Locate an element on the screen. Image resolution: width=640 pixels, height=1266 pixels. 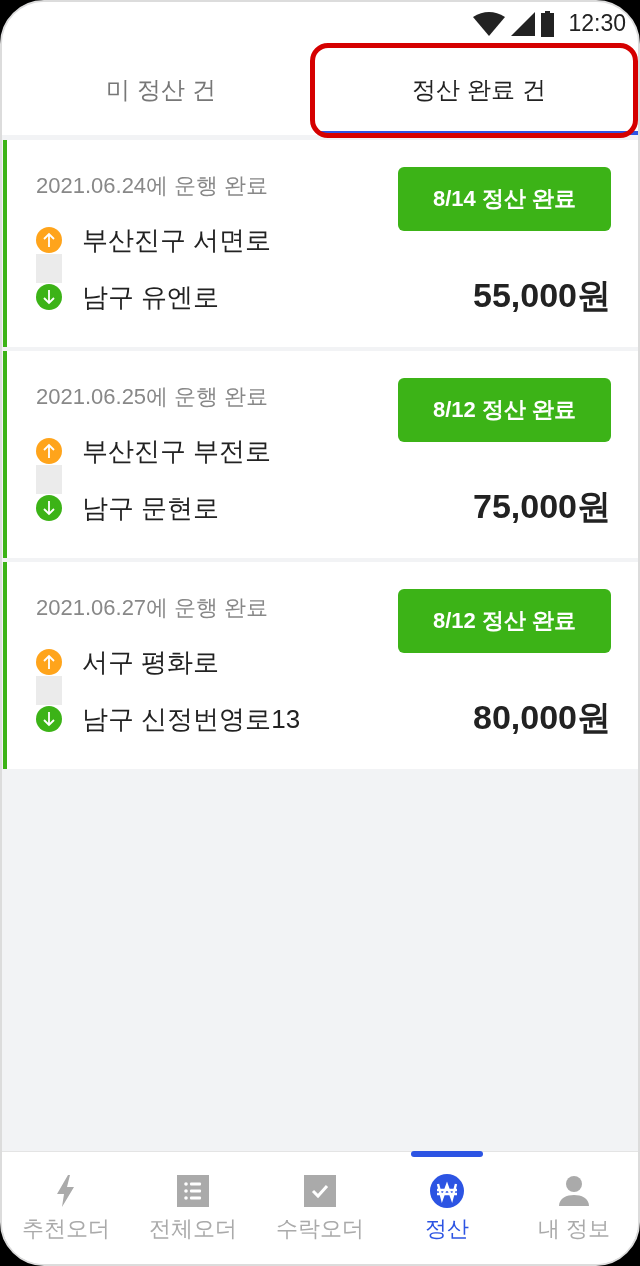
amount: 80,000원 is located at coordinates (542, 717).